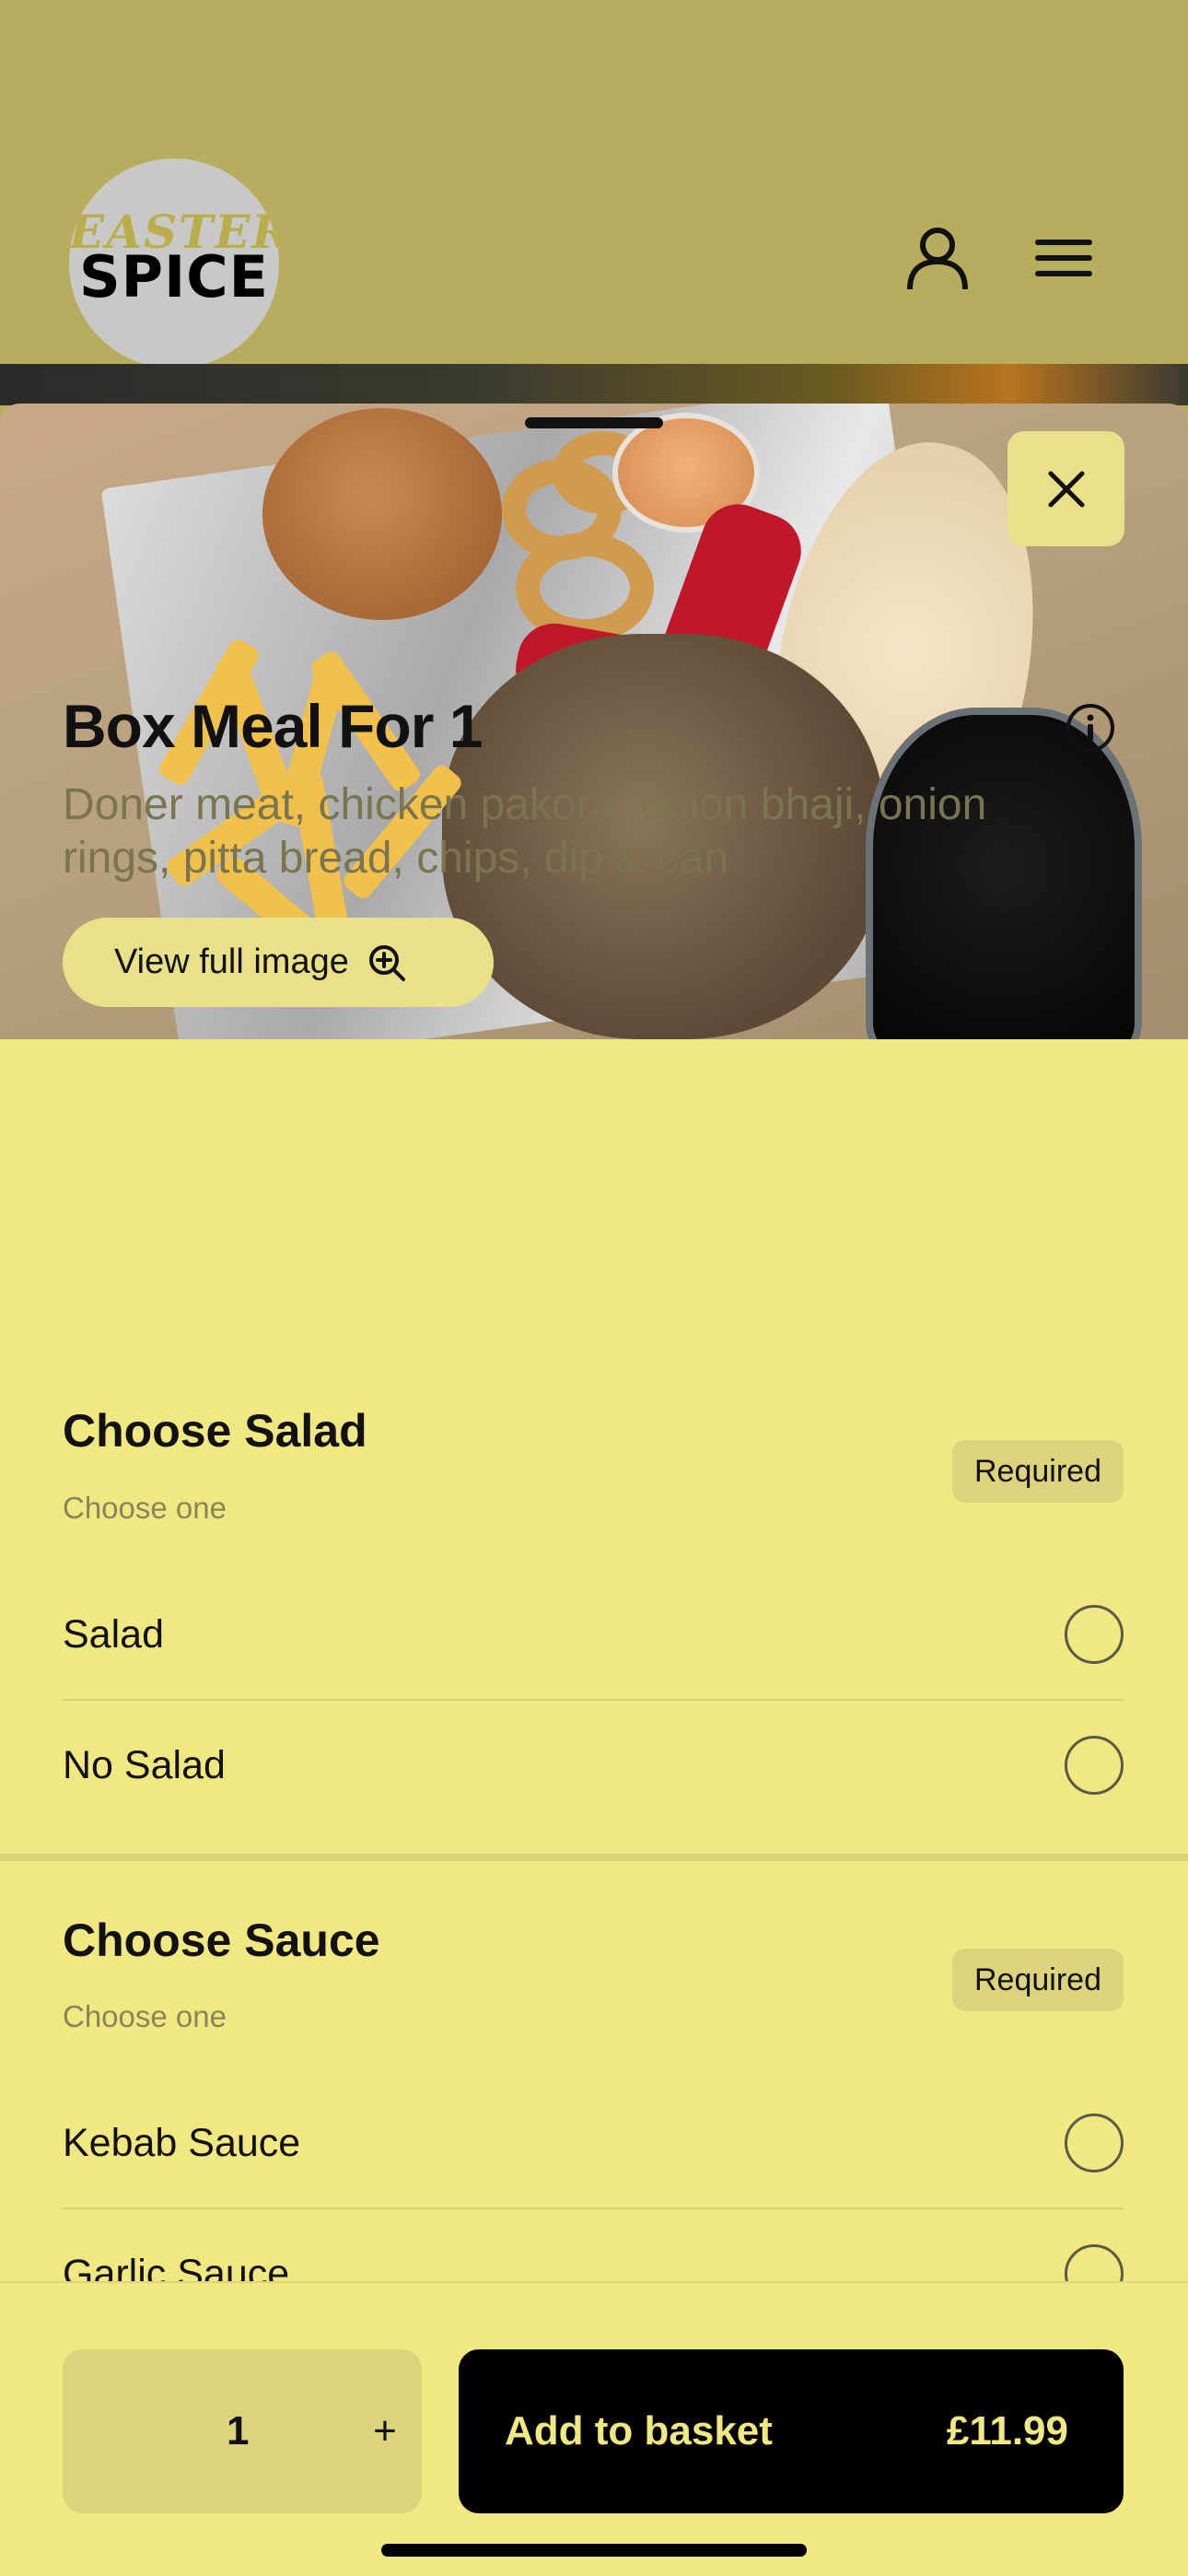 This screenshot has width=1188, height=2576. Describe the element at coordinates (386, 962) in the screenshot. I see `zoom-in-icon` at that location.